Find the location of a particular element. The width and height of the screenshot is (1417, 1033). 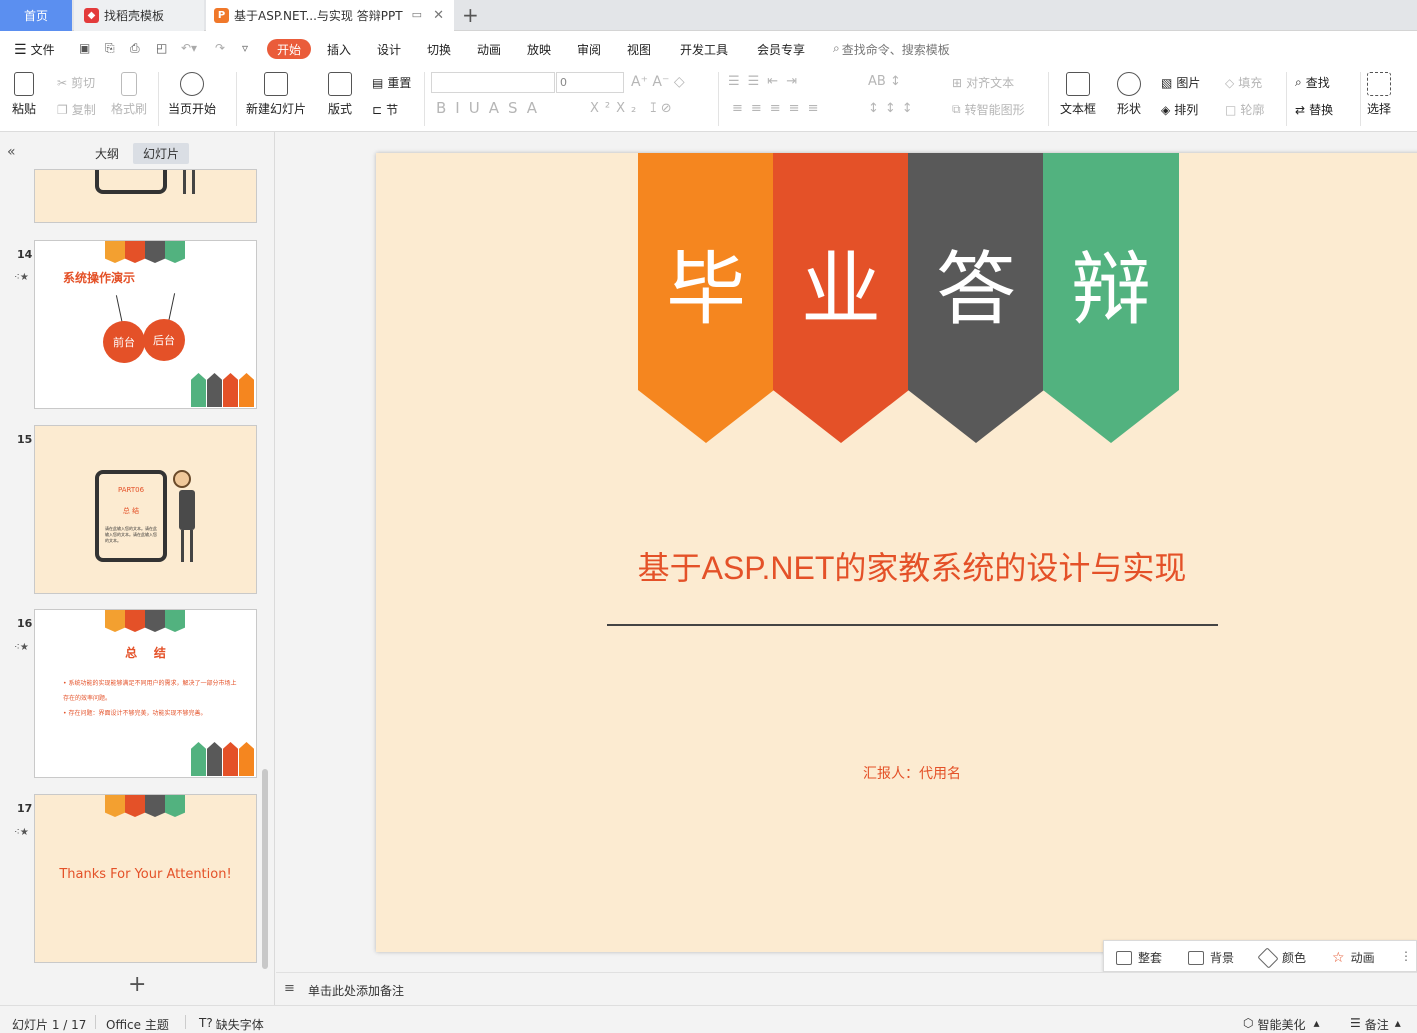

notes-icon: ≡ is located at coordinates (289, 988).